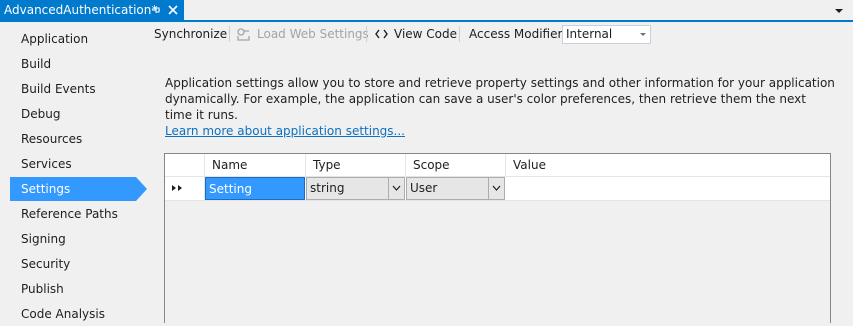 This screenshot has width=853, height=326. I want to click on nav-item-services: Services, so click(73, 164).